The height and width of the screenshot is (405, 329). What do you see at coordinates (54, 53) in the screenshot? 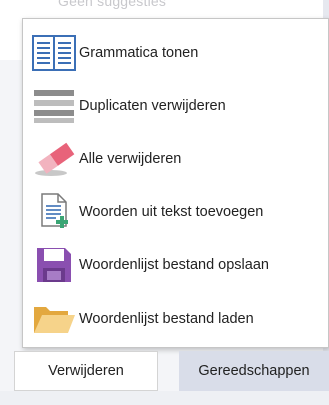
I see `book-icon` at bounding box center [54, 53].